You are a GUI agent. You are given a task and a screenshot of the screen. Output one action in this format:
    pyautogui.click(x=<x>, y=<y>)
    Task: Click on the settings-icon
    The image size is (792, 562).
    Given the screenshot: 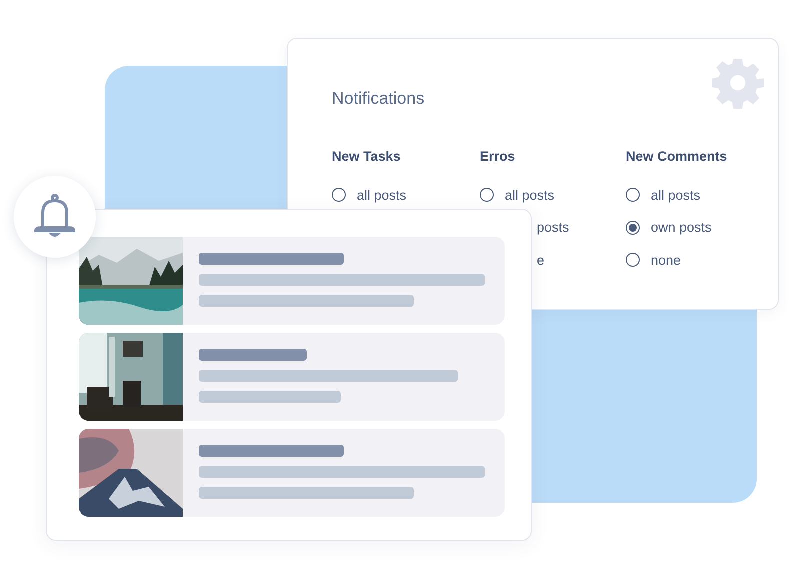 What is the action you would take?
    pyautogui.click(x=738, y=83)
    